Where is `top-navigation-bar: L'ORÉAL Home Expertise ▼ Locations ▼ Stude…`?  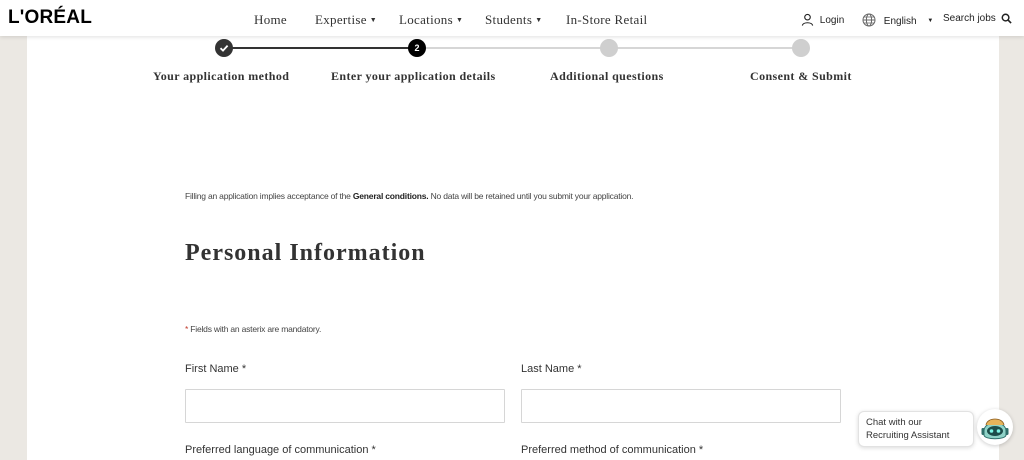
top-navigation-bar: L'ORÉAL Home Expertise ▼ Locations ▼ Stude… is located at coordinates (512, 18).